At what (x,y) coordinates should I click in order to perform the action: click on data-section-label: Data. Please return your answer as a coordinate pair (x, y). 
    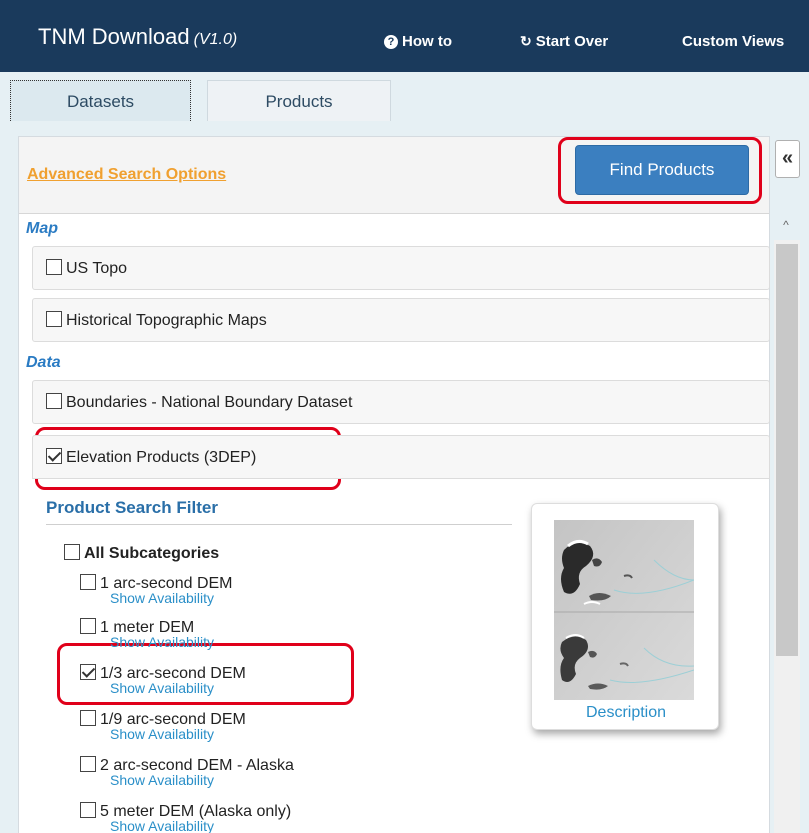
    Looking at the image, I should click on (43, 362).